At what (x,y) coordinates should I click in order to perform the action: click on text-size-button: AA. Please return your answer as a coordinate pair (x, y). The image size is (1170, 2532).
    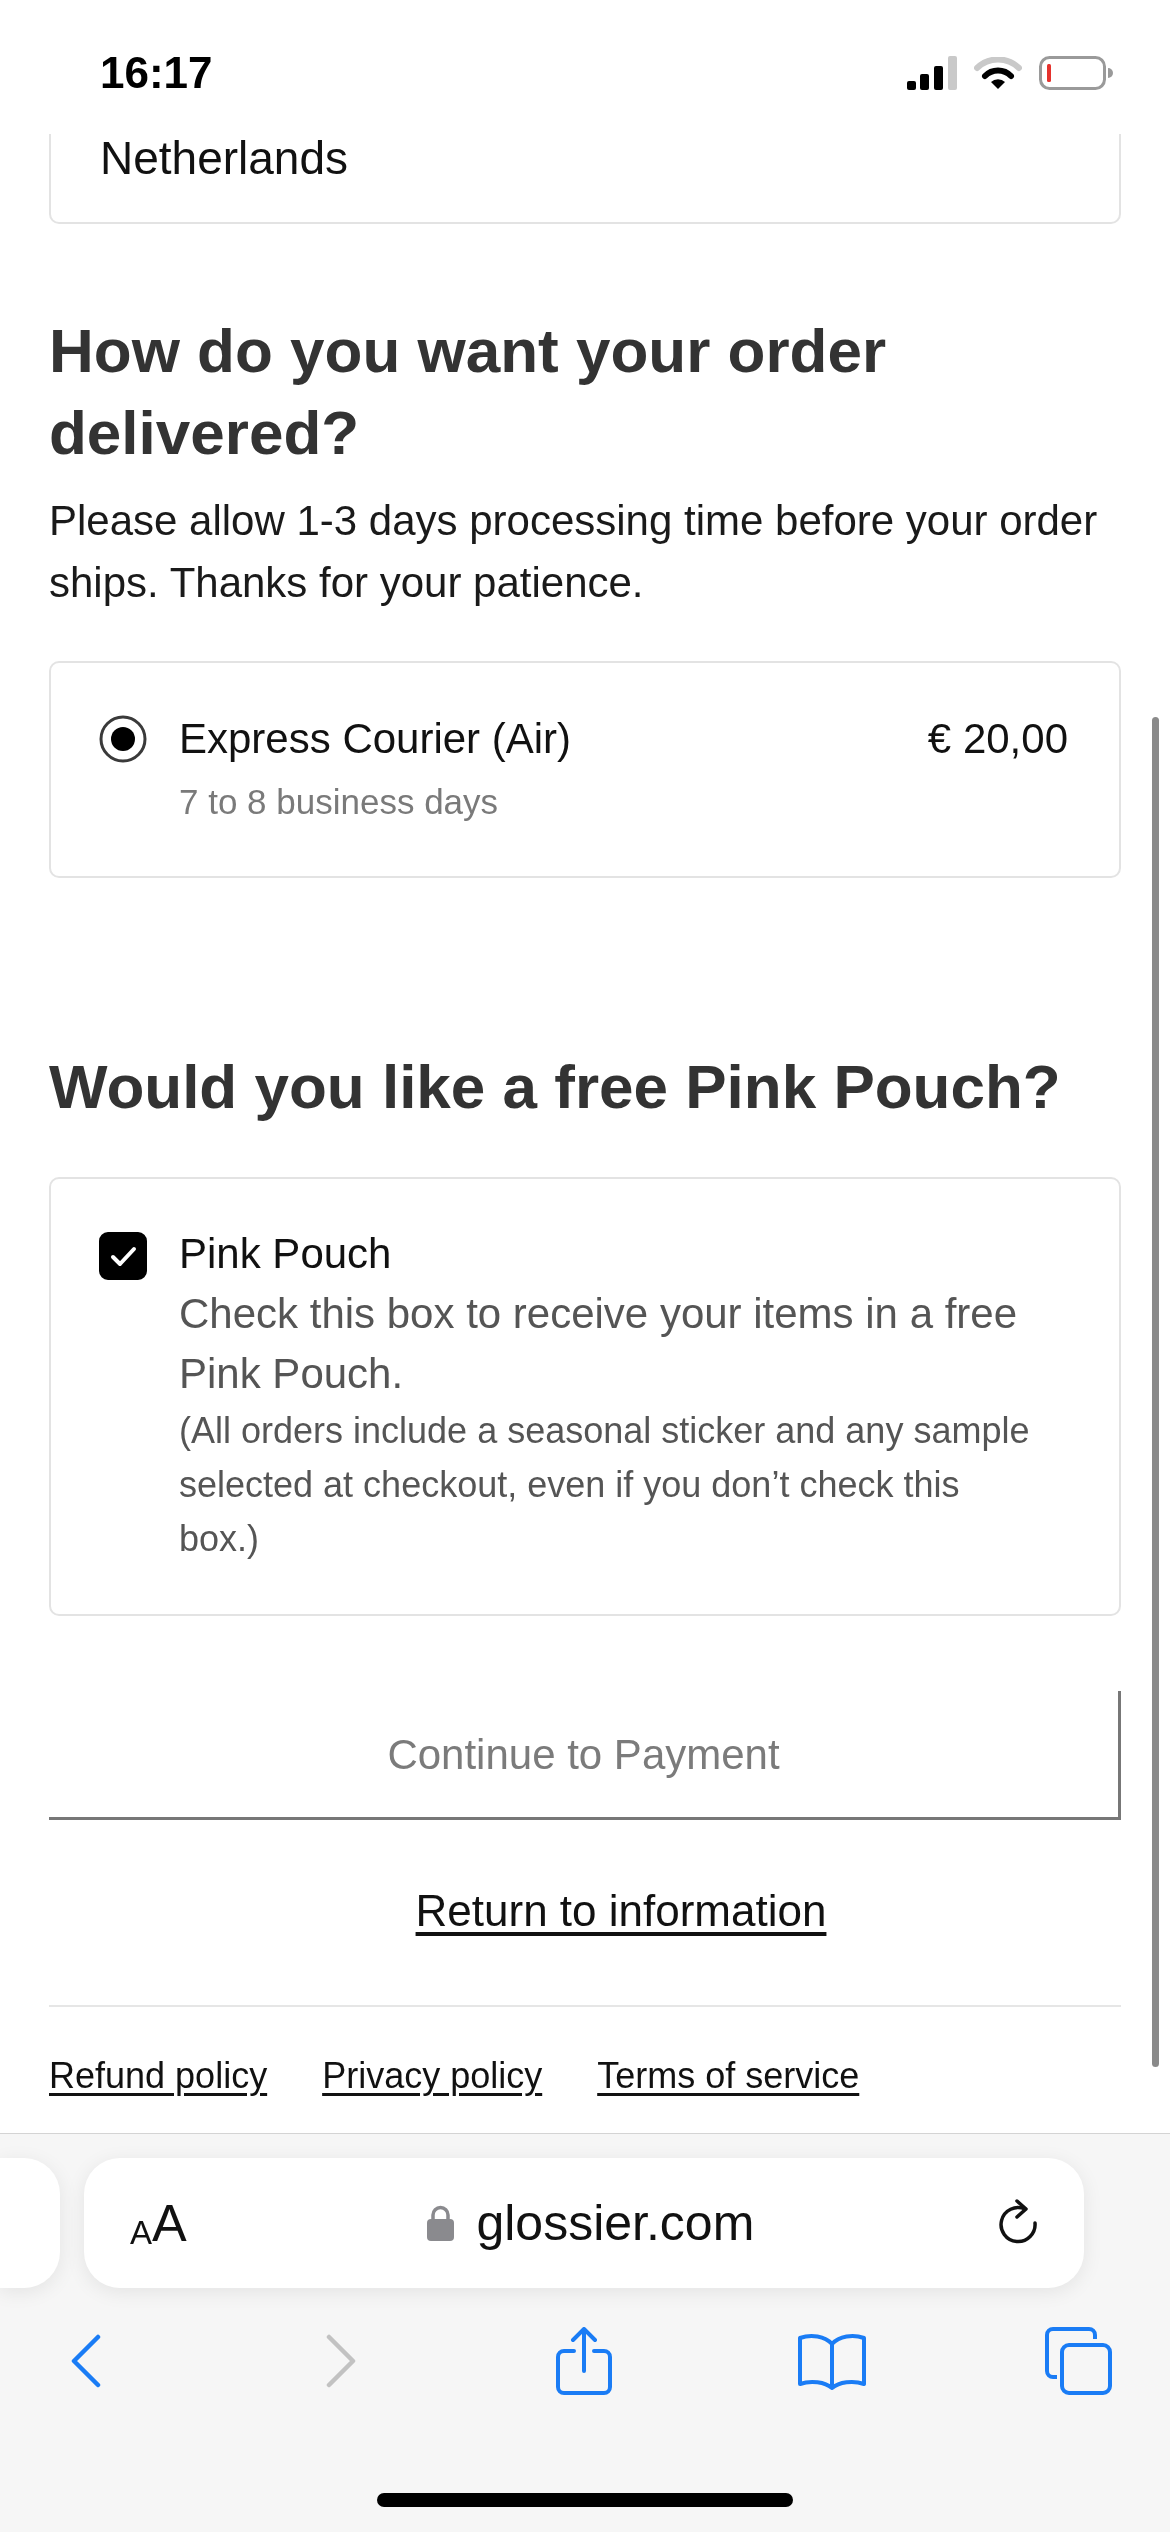
    Looking at the image, I should click on (158, 2223).